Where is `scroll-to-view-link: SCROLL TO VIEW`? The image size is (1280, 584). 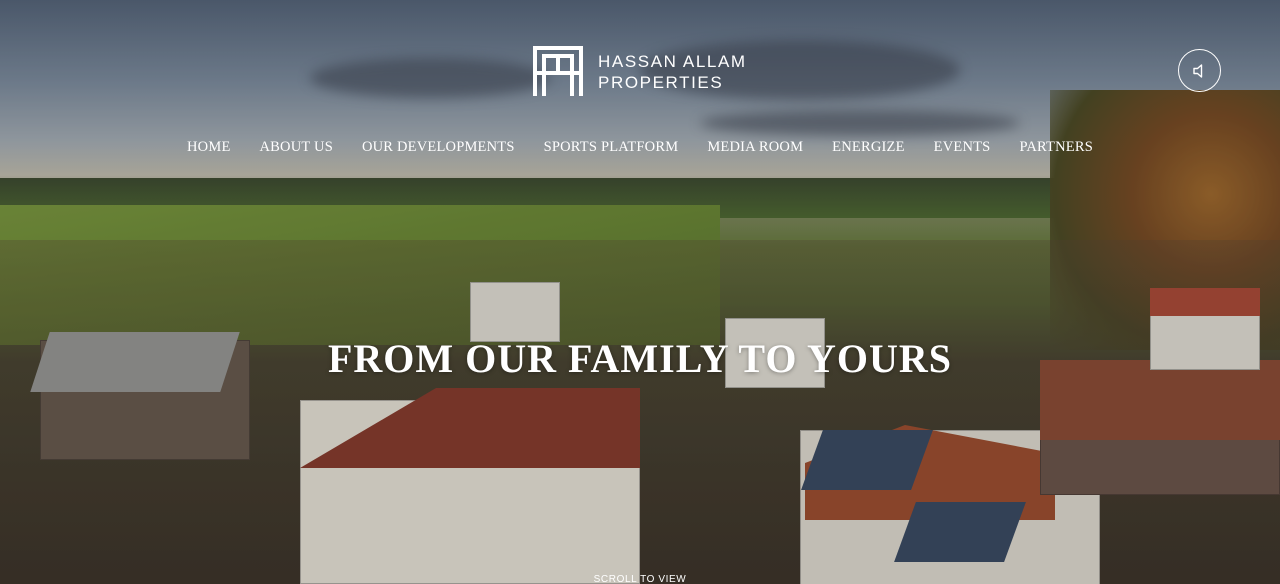 scroll-to-view-link: SCROLL TO VIEW is located at coordinates (640, 579).